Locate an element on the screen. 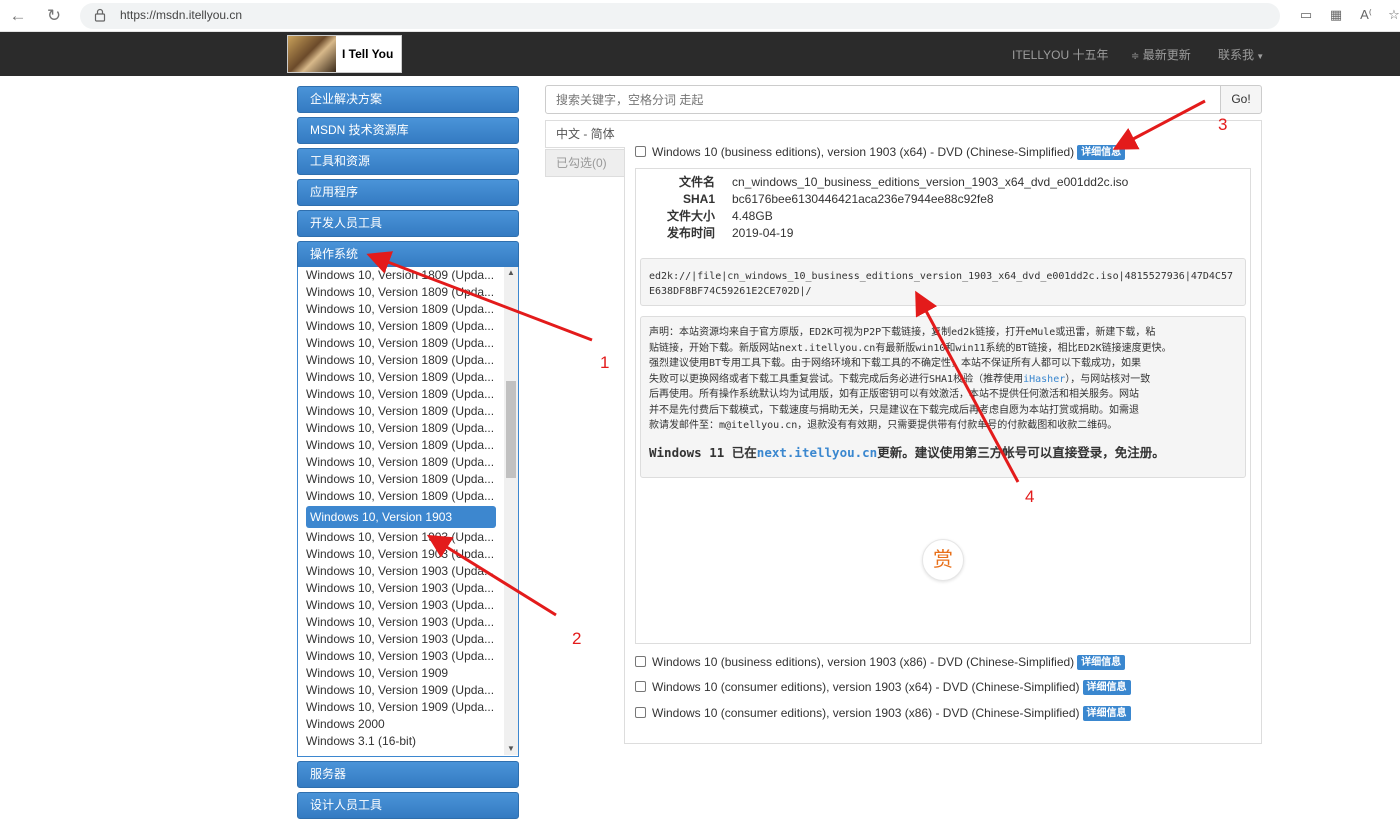 The image size is (1400, 824). os-list-item: Windows 10, Version 1909 is located at coordinates (401, 673).